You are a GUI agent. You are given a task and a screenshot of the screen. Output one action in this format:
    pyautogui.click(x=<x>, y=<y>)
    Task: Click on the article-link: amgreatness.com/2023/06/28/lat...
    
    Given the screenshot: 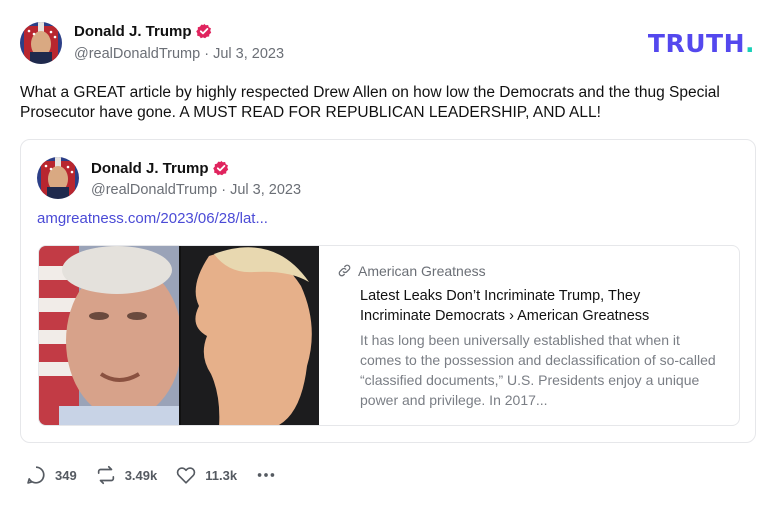 What is the action you would take?
    pyautogui.click(x=152, y=218)
    